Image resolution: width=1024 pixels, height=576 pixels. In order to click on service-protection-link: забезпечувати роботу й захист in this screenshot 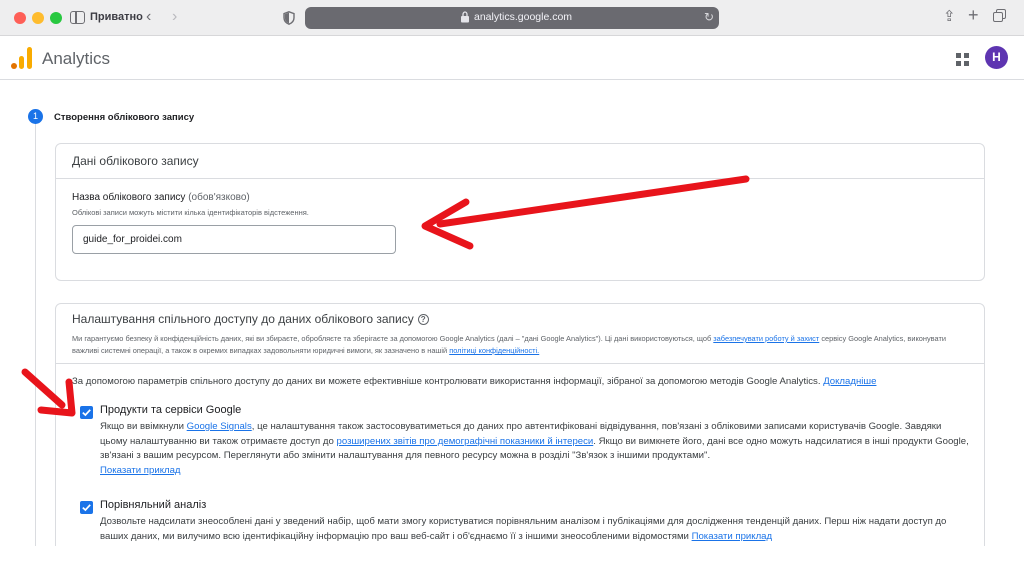, I will do `click(766, 338)`.